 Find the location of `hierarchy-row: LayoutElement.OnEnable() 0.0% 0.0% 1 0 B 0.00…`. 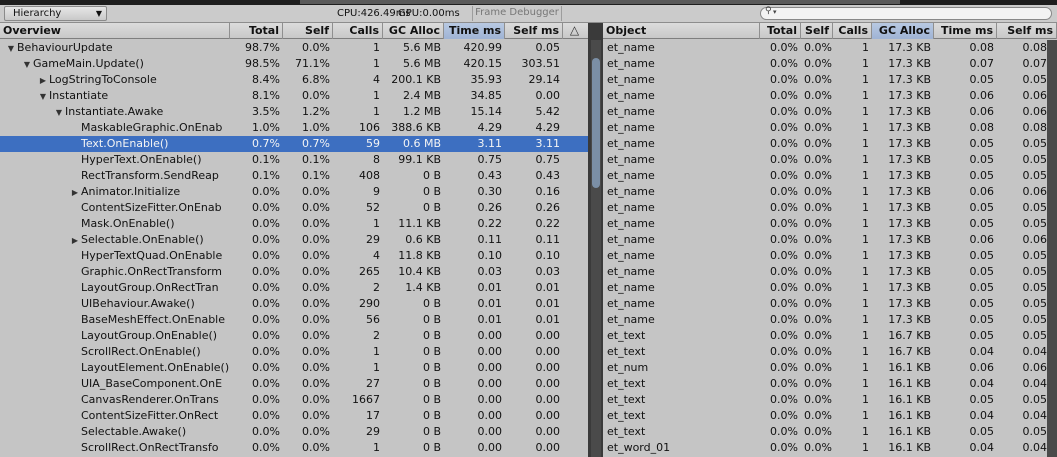

hierarchy-row: LayoutElement.OnEnable() 0.0% 0.0% 1 0 B 0.00… is located at coordinates (294, 368).